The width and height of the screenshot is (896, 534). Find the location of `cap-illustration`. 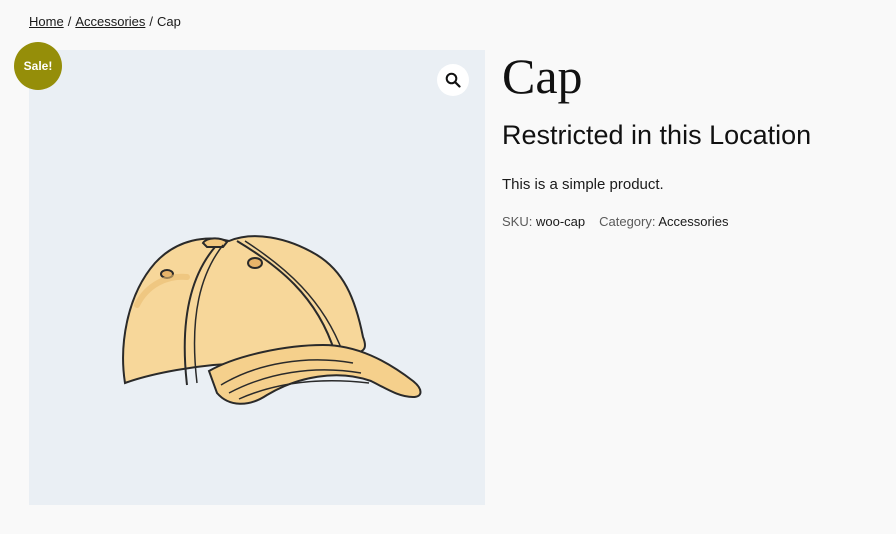

cap-illustration is located at coordinates (272, 320).